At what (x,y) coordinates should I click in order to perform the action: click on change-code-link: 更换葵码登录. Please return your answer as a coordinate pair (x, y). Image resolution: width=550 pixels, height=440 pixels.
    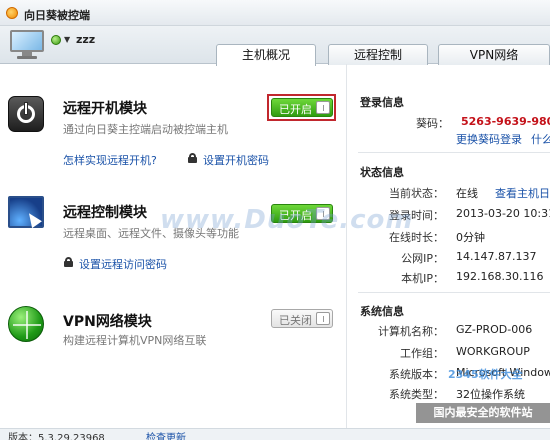
    Looking at the image, I should click on (489, 139).